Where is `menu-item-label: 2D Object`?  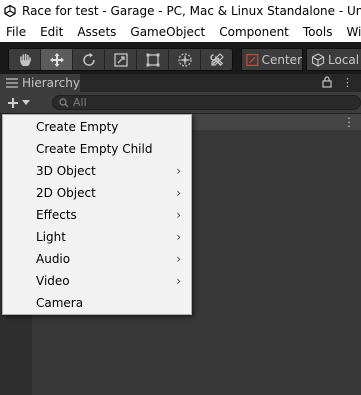
menu-item-label: 2D Object is located at coordinates (66, 193).